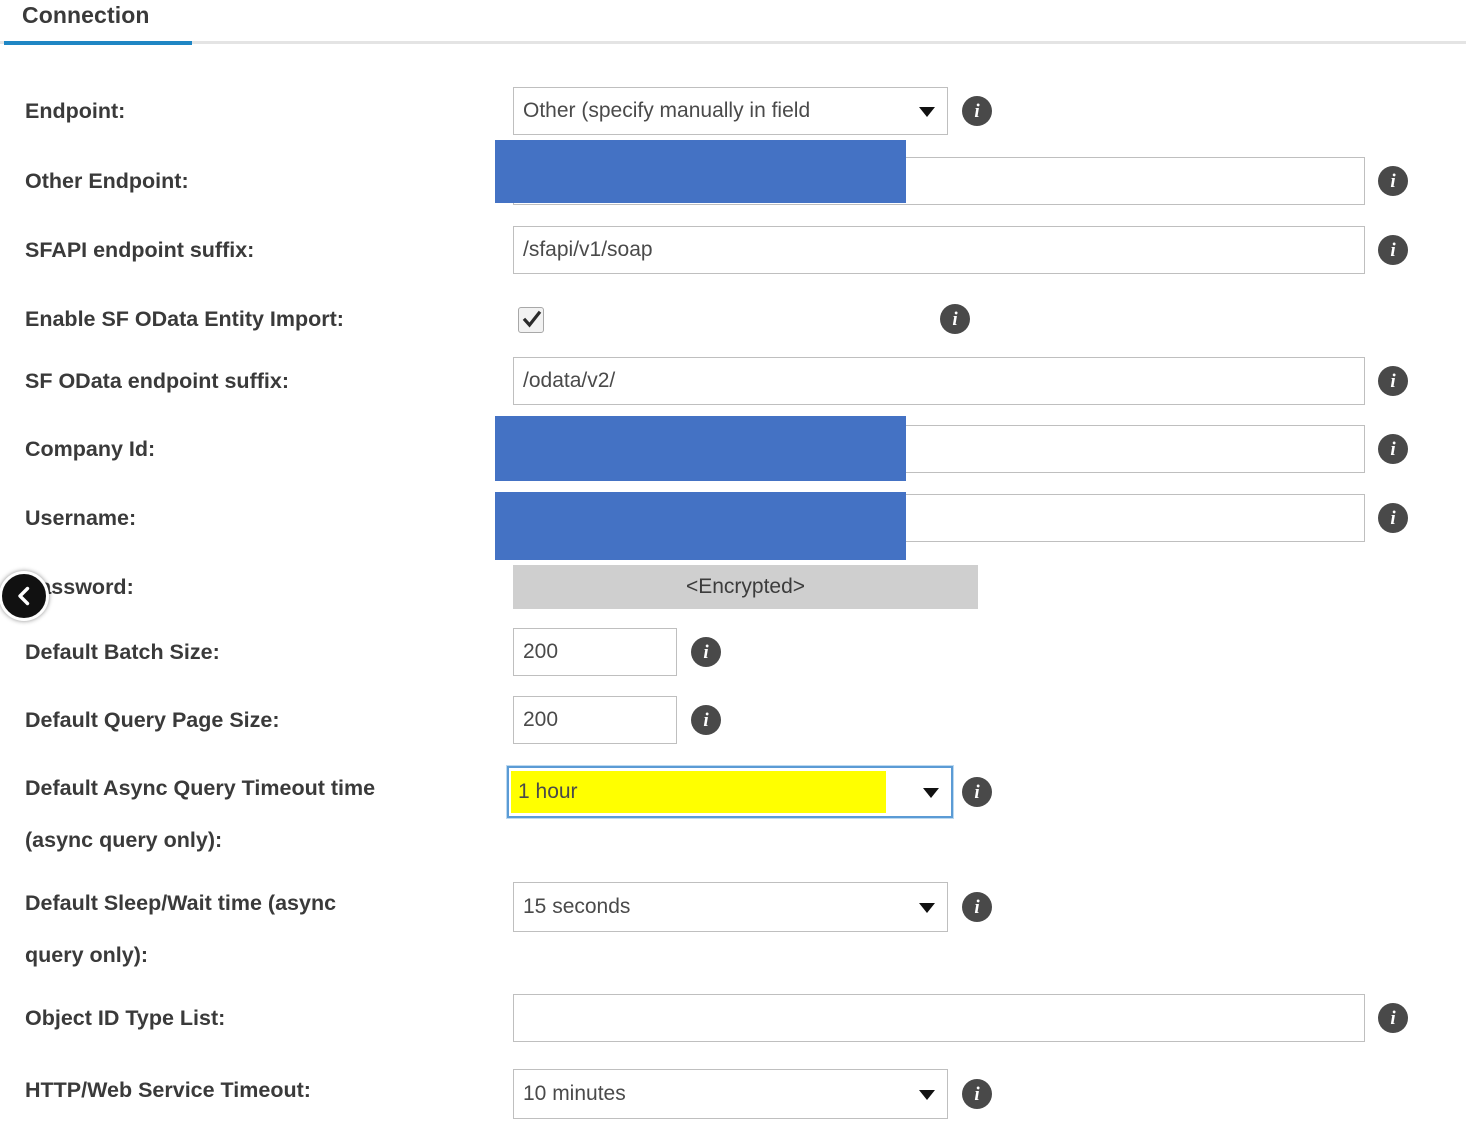  I want to click on default-batch-size-info-icon: i, so click(706, 652).